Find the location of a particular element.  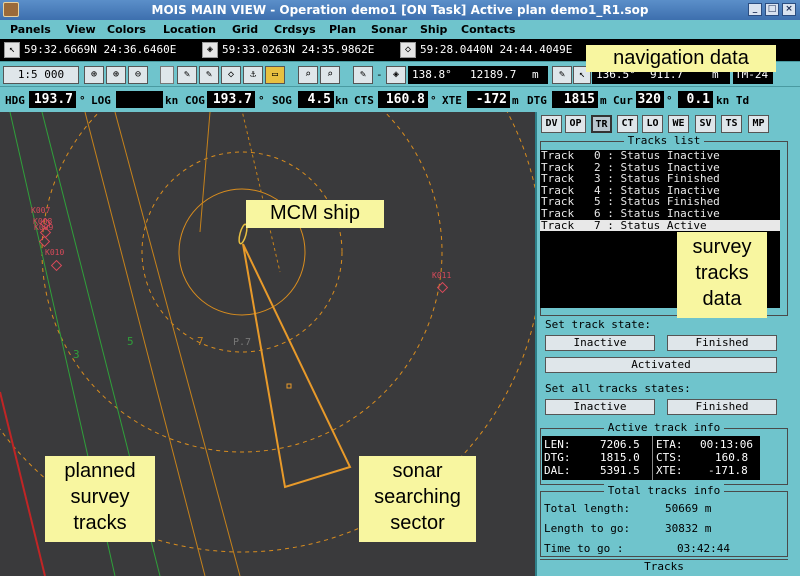

all-finished-button: Finished is located at coordinates (722, 407).